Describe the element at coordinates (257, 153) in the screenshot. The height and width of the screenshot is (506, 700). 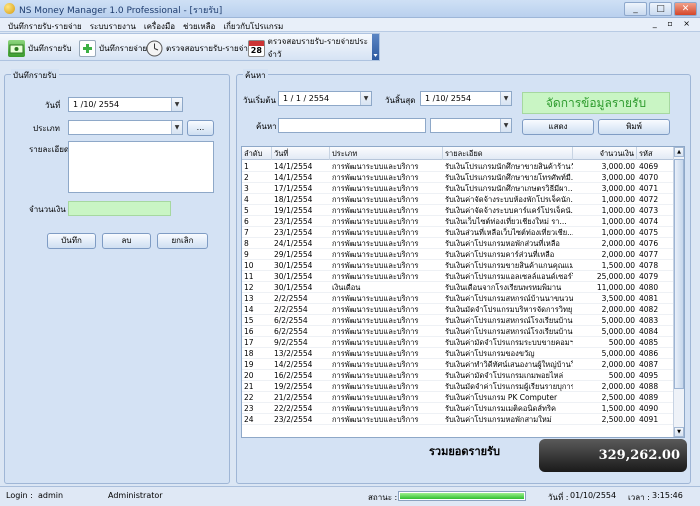
I see `header-no: ลำดับ` at that location.